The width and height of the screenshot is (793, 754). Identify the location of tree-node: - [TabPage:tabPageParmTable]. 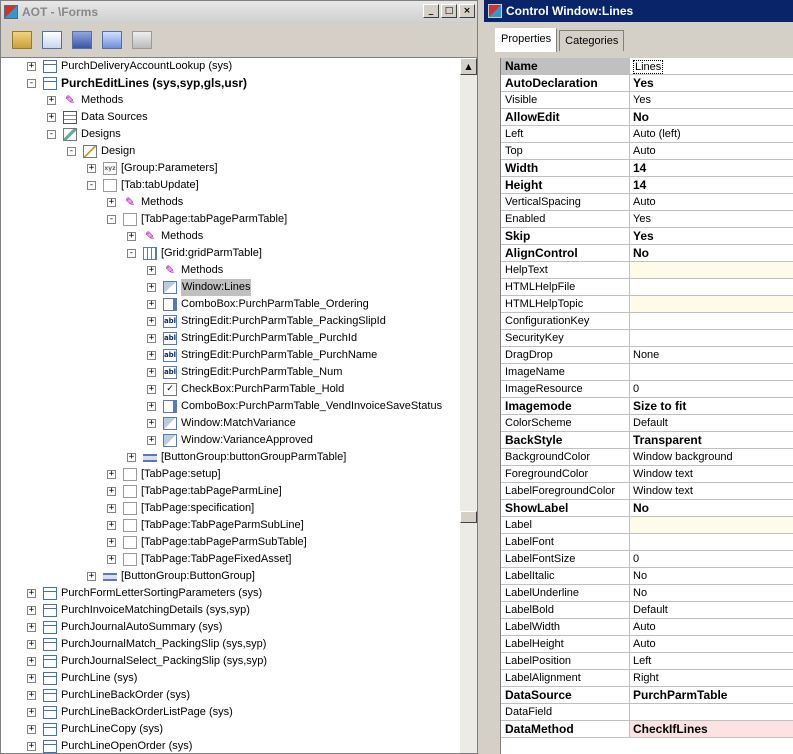
(197, 219).